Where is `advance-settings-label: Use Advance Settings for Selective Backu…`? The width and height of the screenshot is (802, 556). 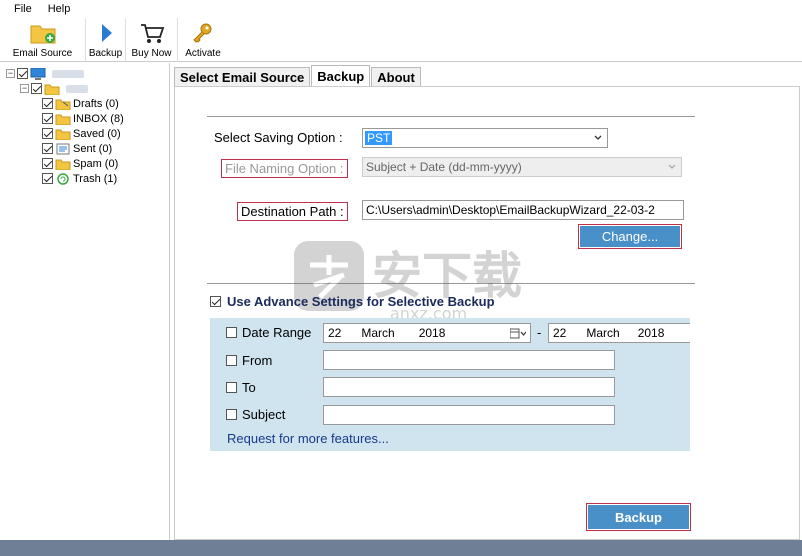
advance-settings-label: Use Advance Settings for Selective Backu… is located at coordinates (361, 301).